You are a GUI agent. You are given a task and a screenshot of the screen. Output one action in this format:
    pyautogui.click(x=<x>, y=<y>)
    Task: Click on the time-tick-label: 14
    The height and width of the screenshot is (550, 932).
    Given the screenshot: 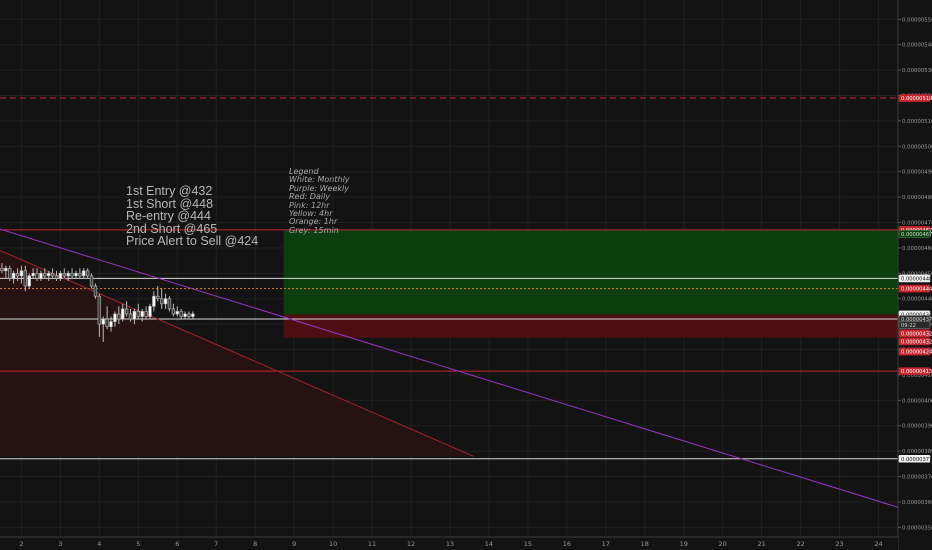 What is the action you would take?
    pyautogui.click(x=489, y=544)
    